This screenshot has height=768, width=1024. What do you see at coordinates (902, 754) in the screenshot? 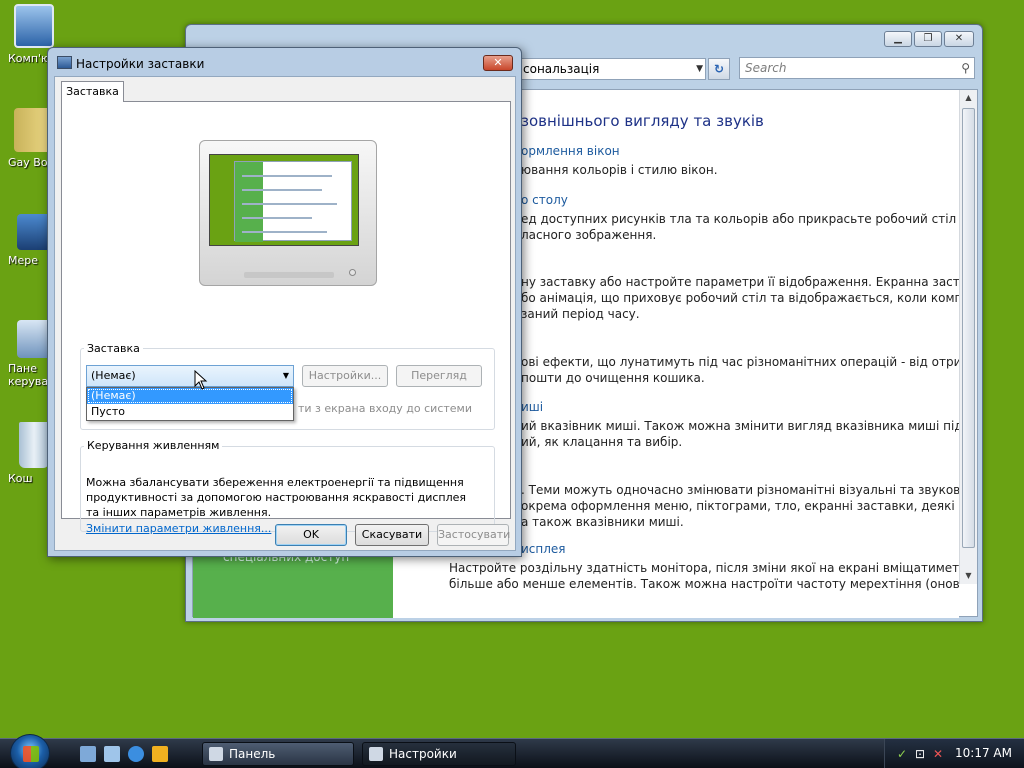
I see `security-icon: ✓` at bounding box center [902, 754].